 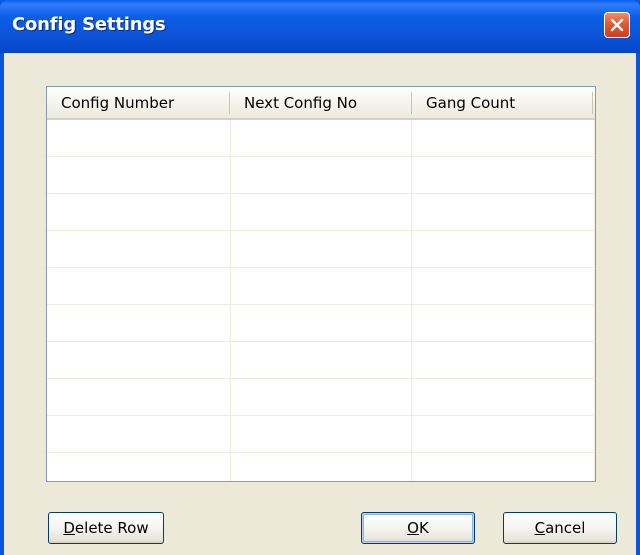 What do you see at coordinates (413, 528) in the screenshot?
I see `ok-mnemonic: O` at bounding box center [413, 528].